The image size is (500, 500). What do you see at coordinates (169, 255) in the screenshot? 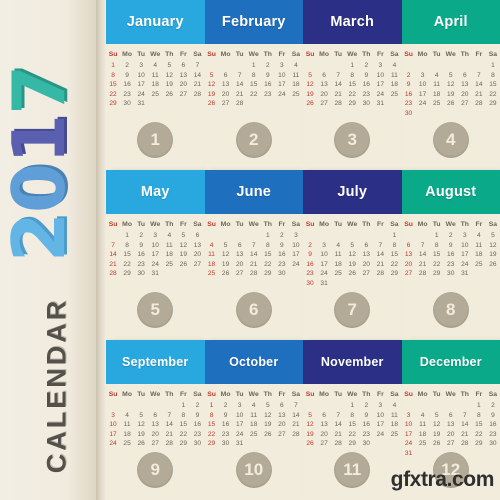
I see `day-cell: 18` at bounding box center [169, 255].